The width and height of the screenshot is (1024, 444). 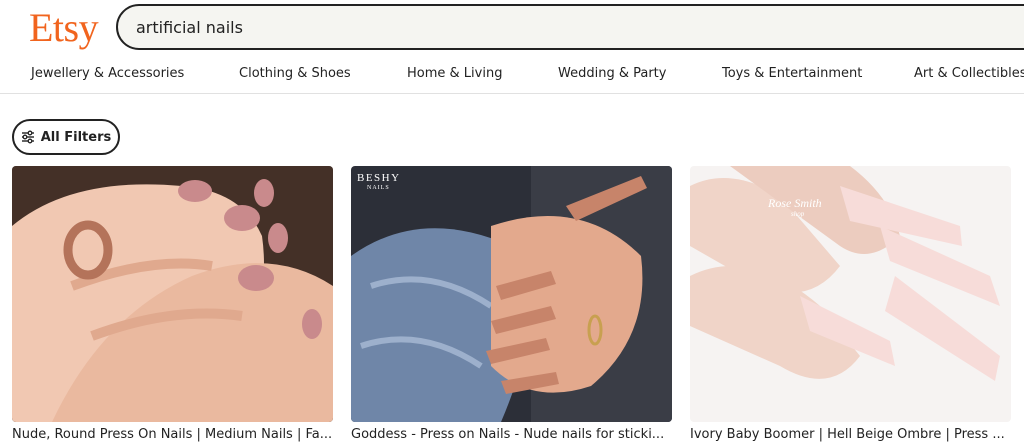 What do you see at coordinates (27, 137) in the screenshot?
I see `sliders-icon` at bounding box center [27, 137].